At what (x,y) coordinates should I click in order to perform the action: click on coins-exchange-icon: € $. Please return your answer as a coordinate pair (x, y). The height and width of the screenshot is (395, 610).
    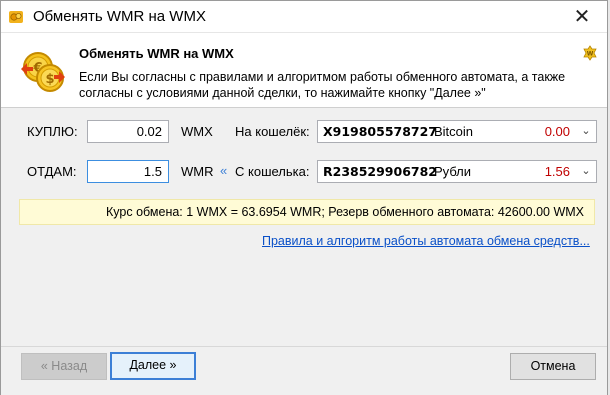
    Looking at the image, I should click on (43, 72).